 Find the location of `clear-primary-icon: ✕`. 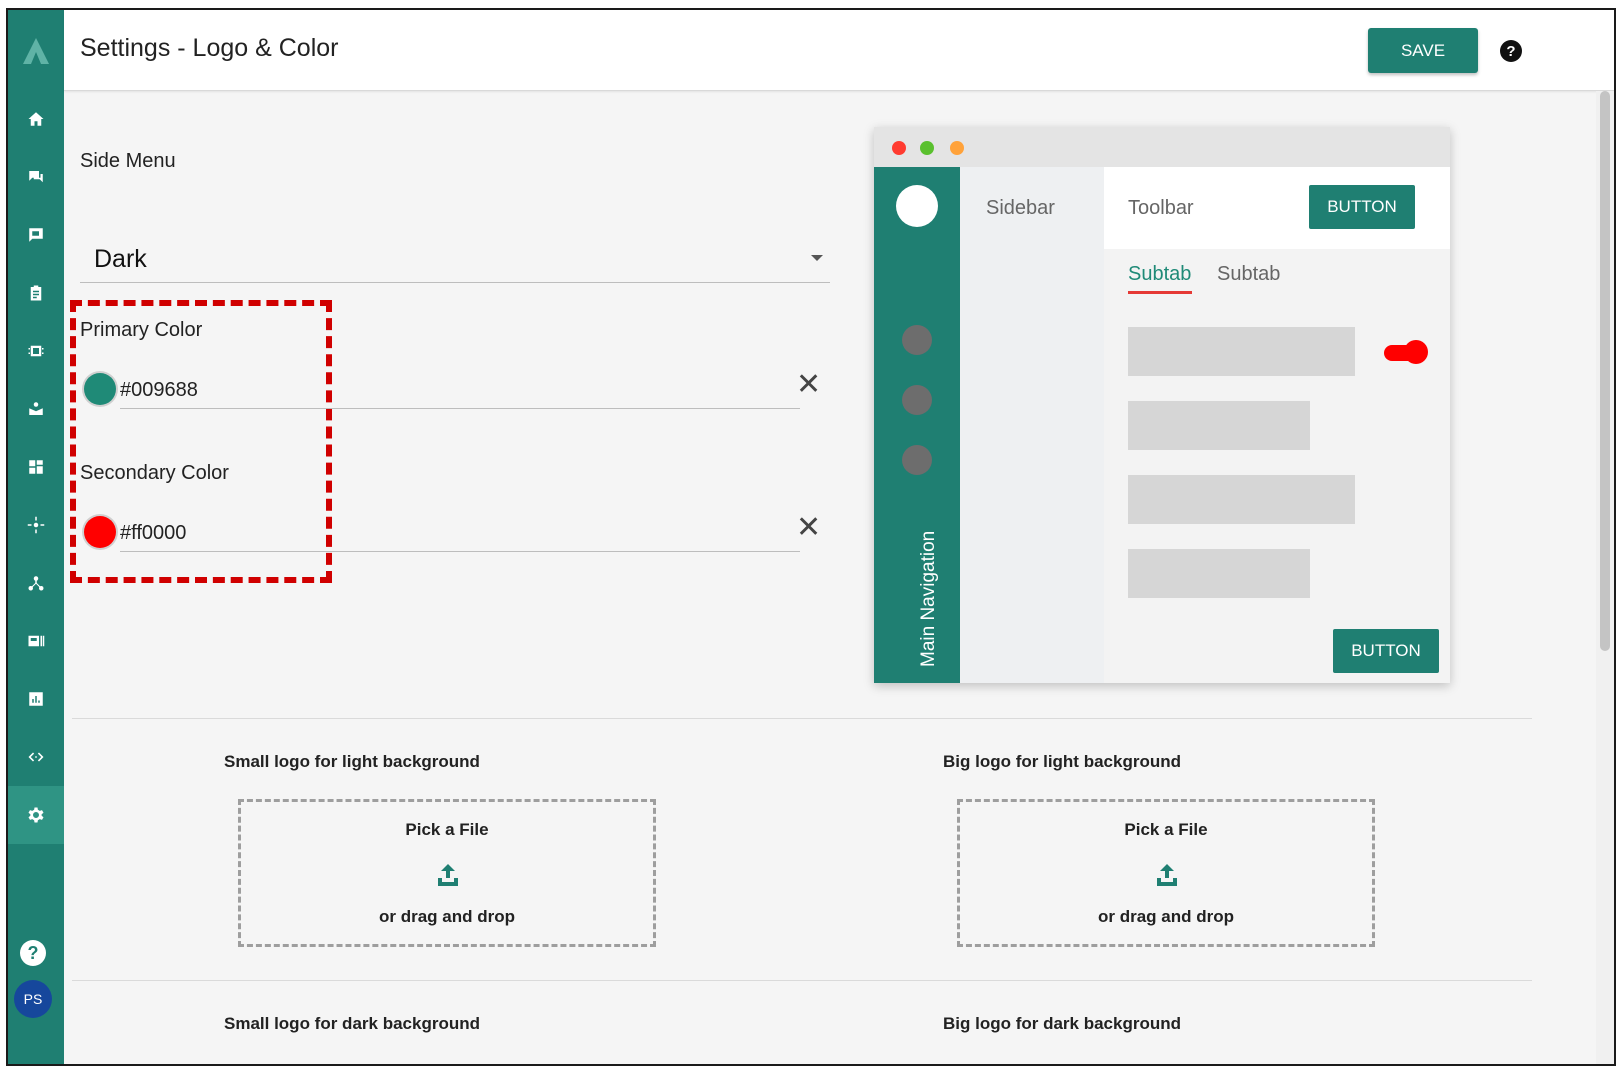

clear-primary-icon: ✕ is located at coordinates (808, 384).